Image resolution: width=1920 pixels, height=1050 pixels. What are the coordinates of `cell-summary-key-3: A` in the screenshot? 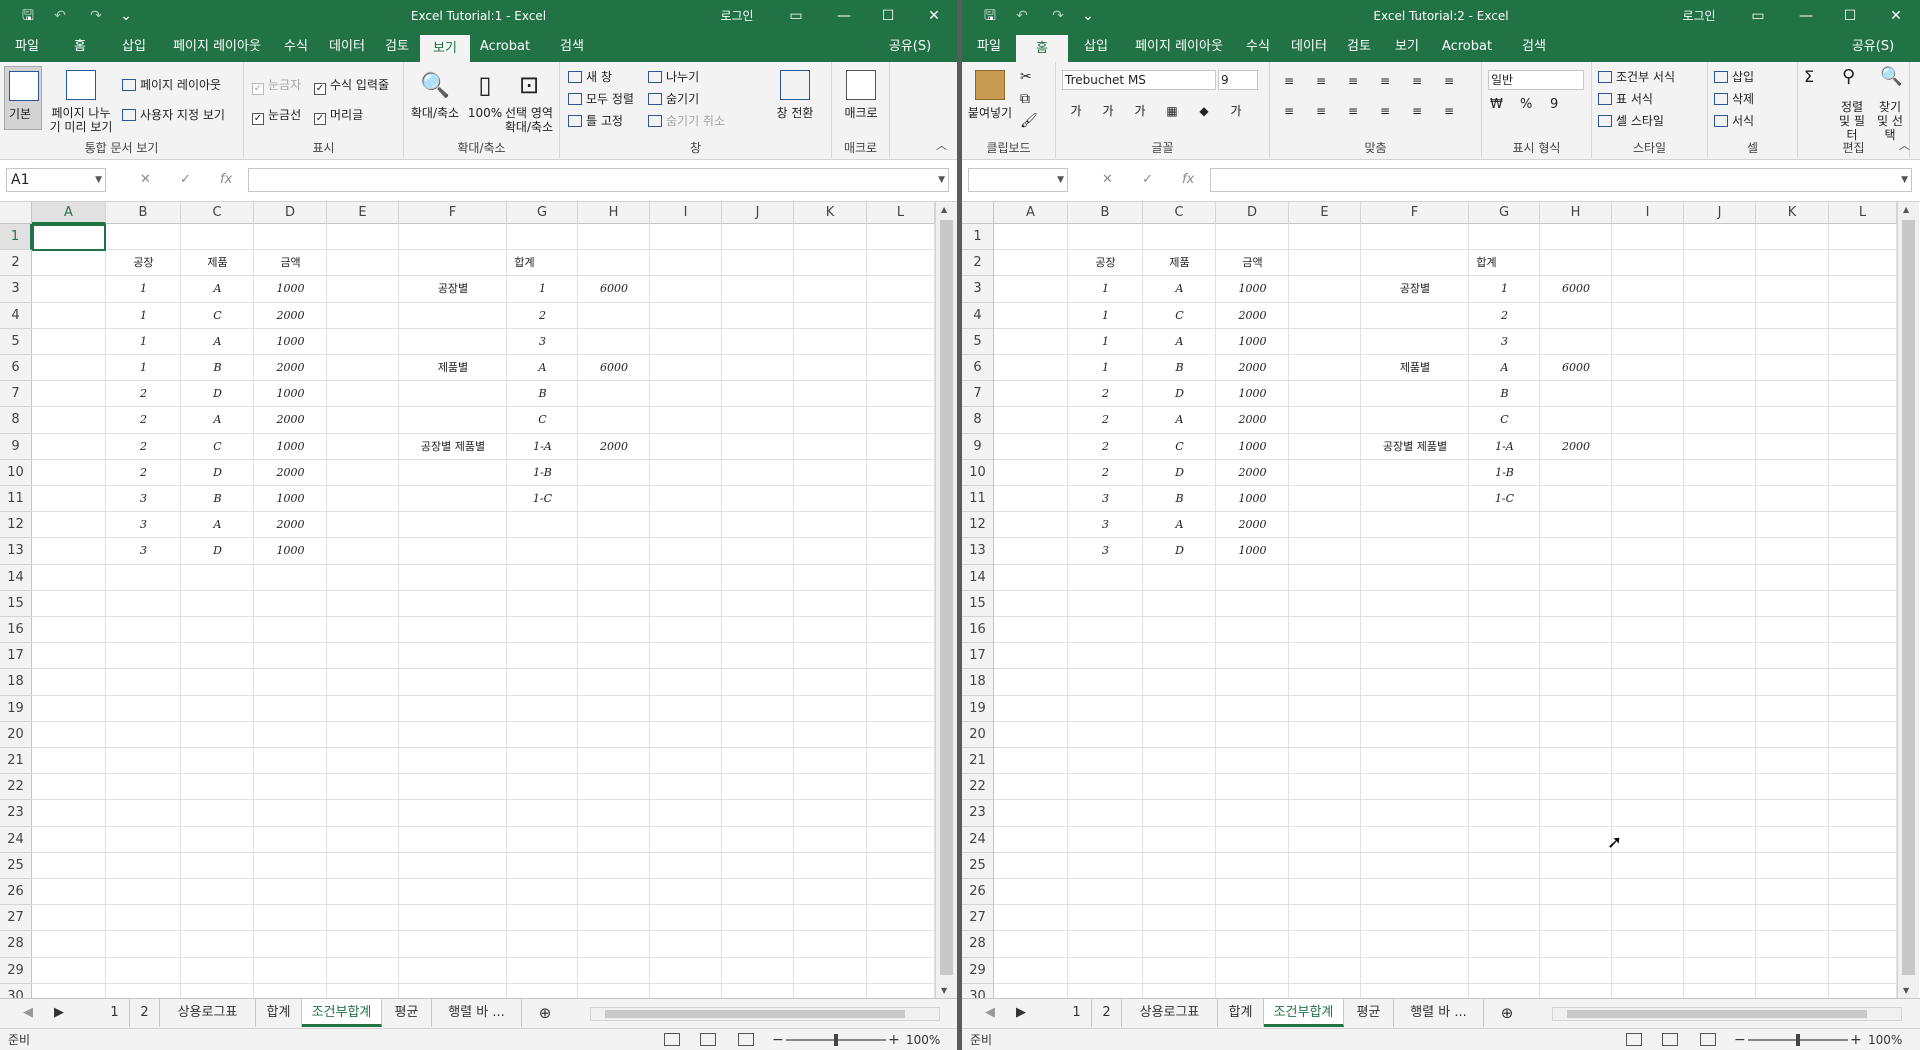 It's located at (542, 368).